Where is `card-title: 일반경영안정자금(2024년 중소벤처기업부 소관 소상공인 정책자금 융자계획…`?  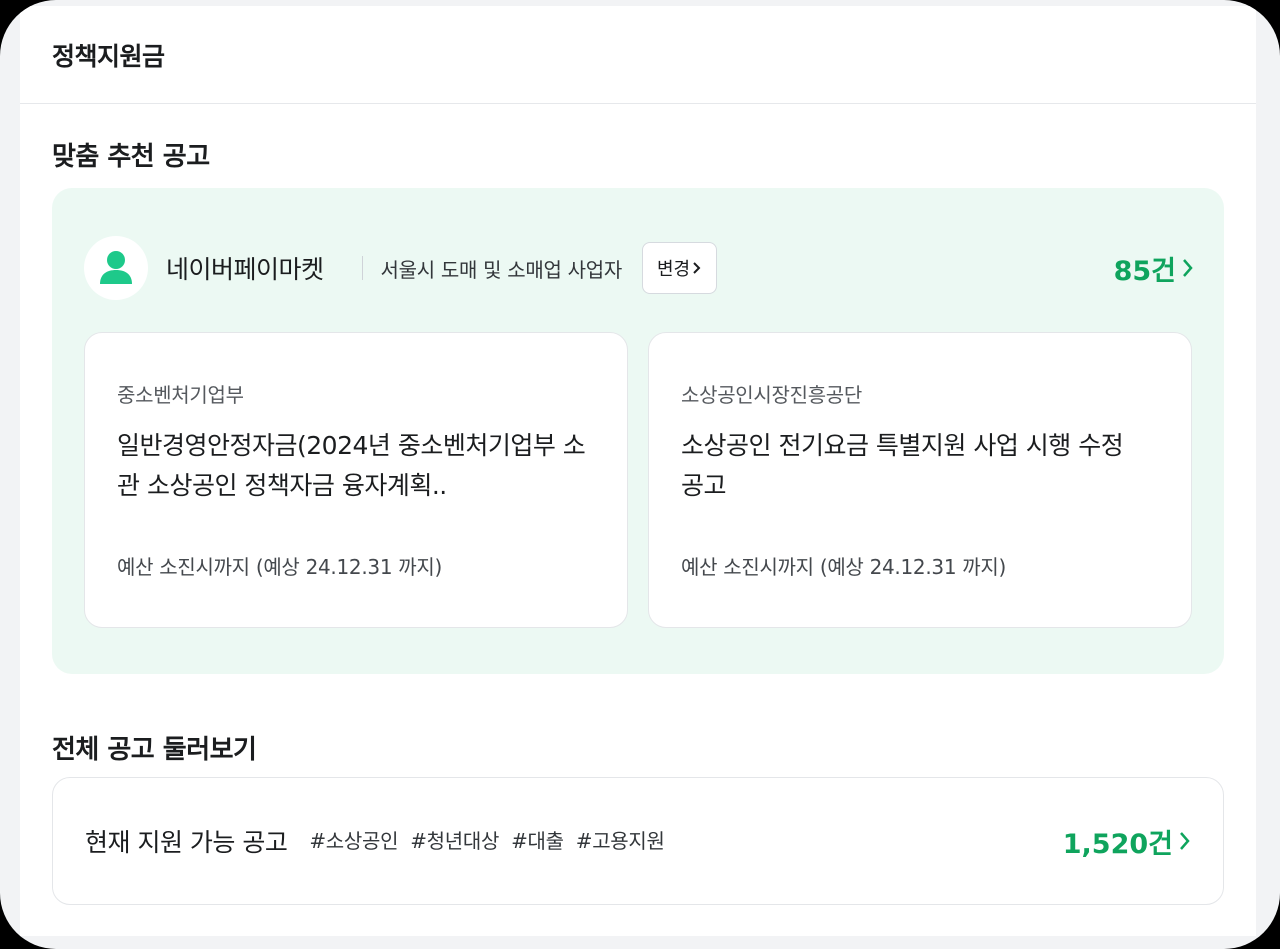
card-title: 일반경영안정자금(2024년 중소벤처기업부 소관 소상공인 정책자금 융자계획… is located at coordinates (351, 465).